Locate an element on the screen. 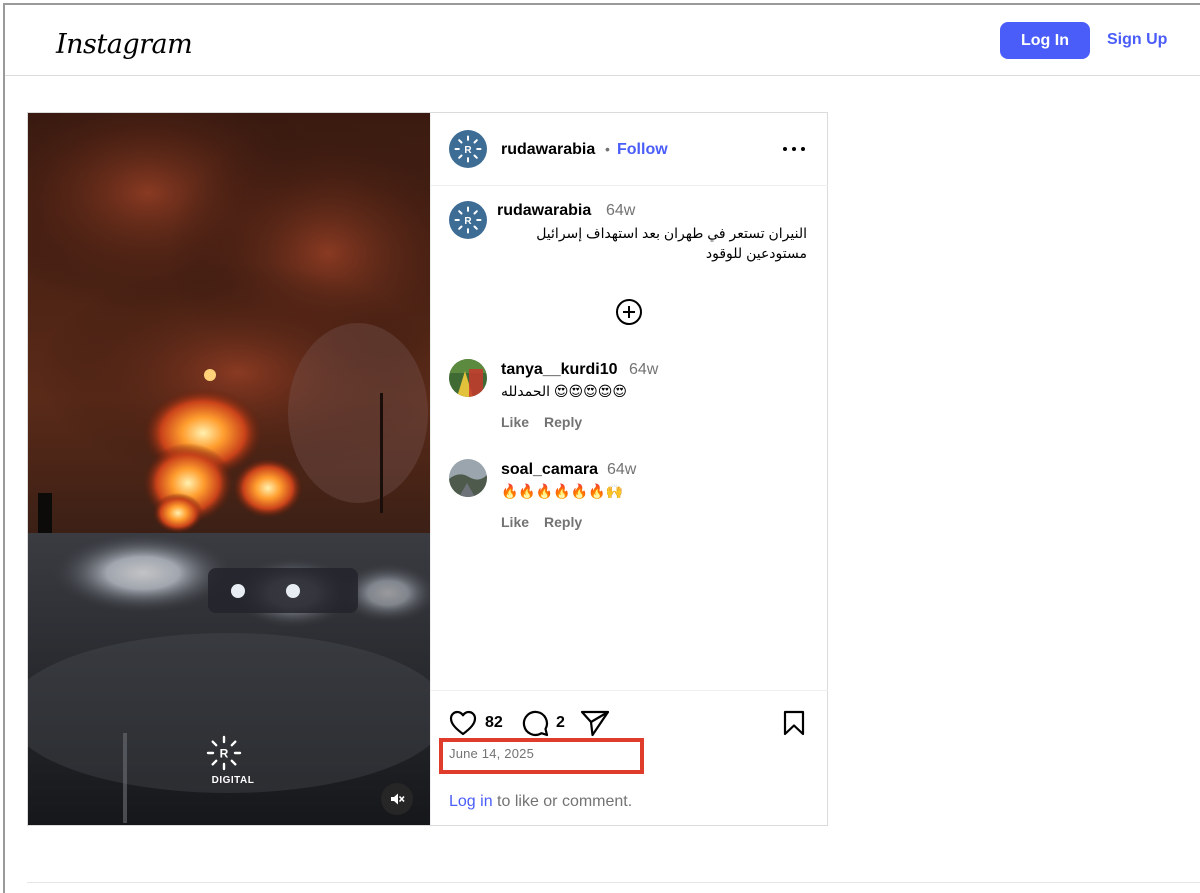 Image resolution: width=1200 pixels, height=893 pixels. login-prompt: Log in to like or comment. is located at coordinates (540, 802).